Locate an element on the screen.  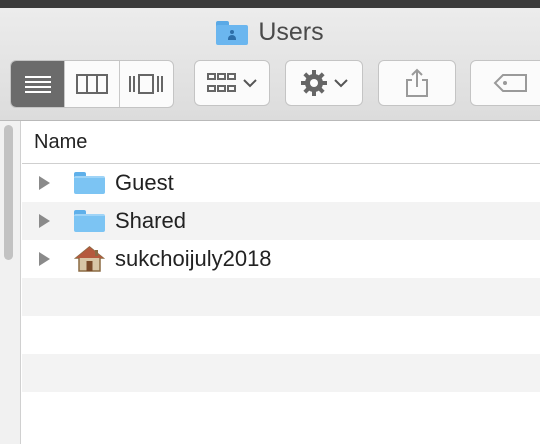
column-view-button is located at coordinates (92, 84).